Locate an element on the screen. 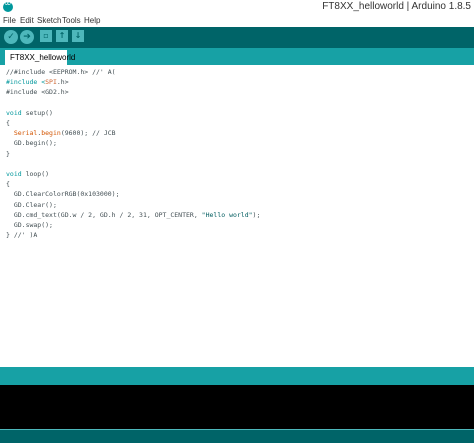 The height and width of the screenshot is (443, 474). footer-divider is located at coordinates (237, 429).